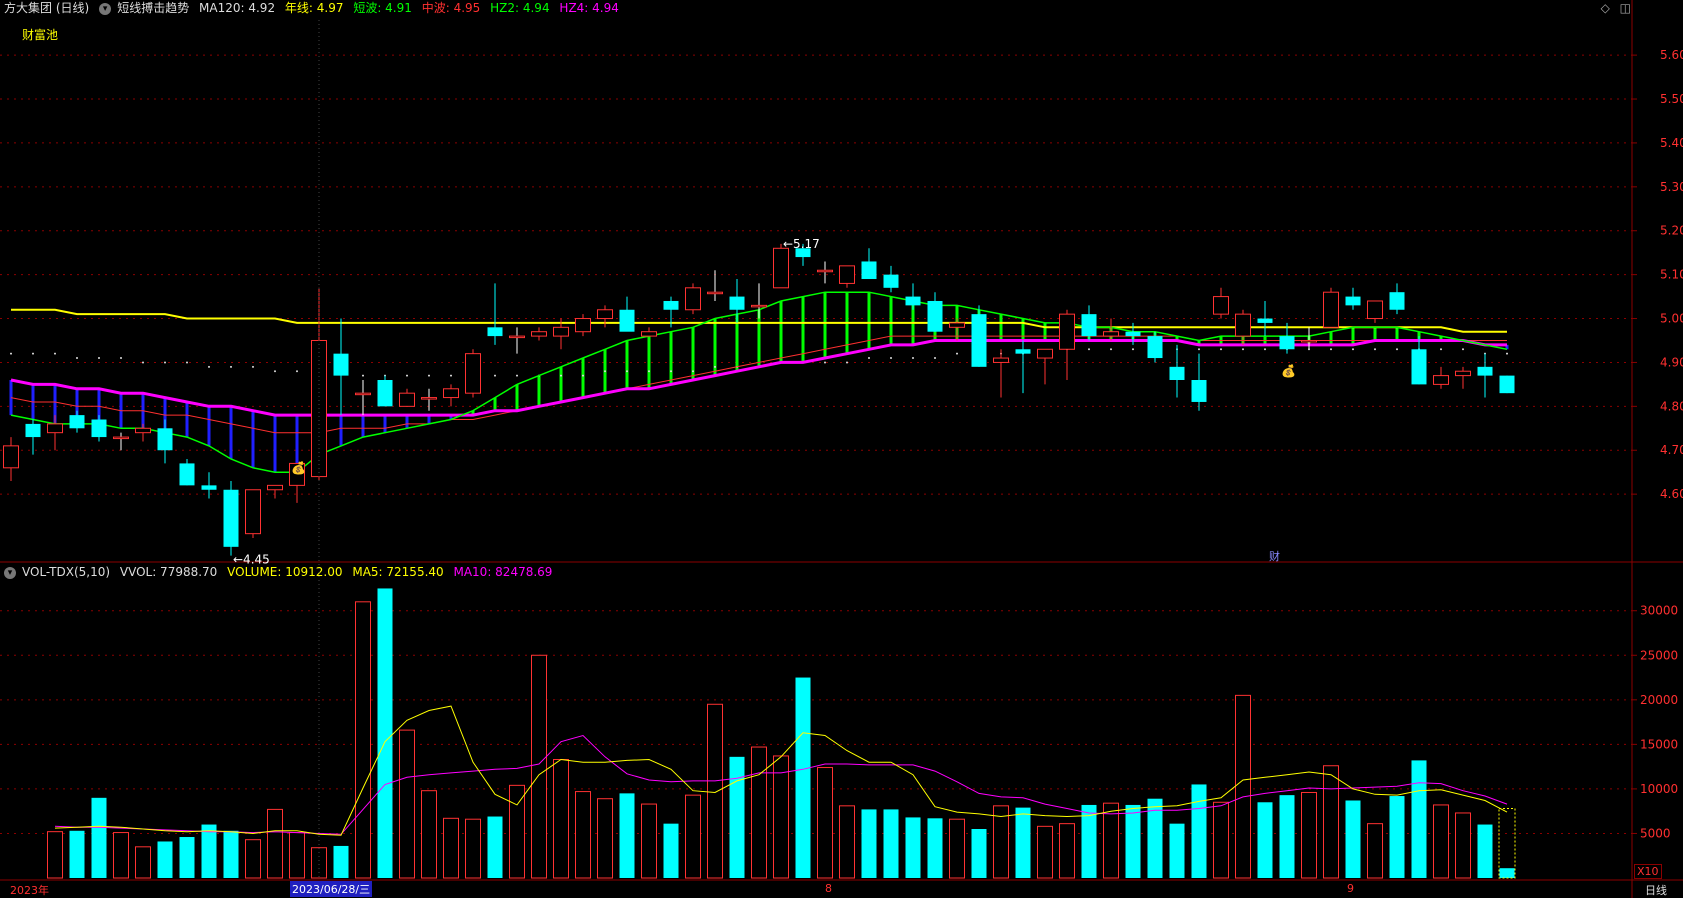 The width and height of the screenshot is (1683, 898). Describe the element at coordinates (1274, 556) in the screenshot. I see `cai-marker: 财` at that location.